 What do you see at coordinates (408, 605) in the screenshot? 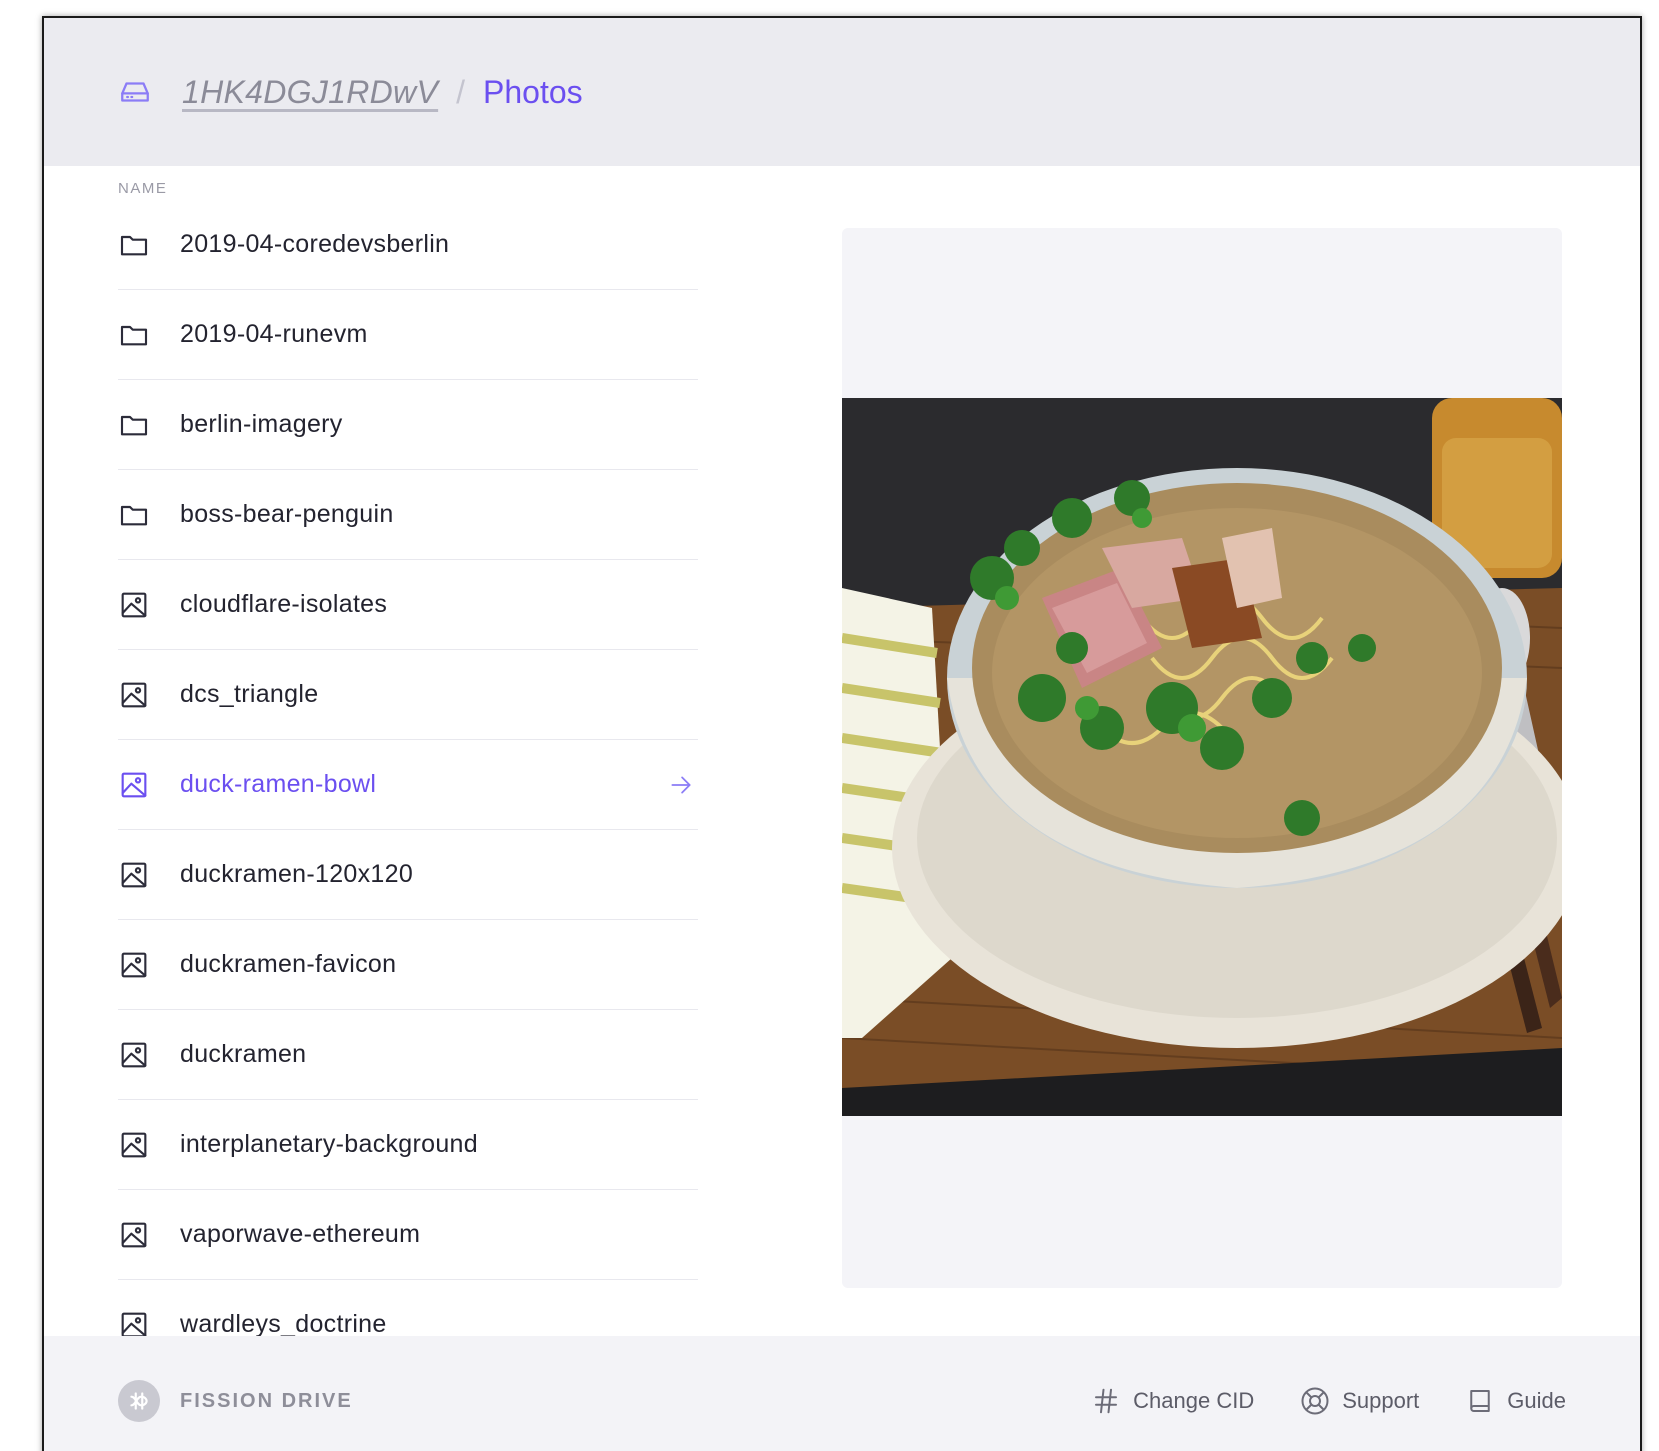
I see `file-row: cloudflare-isolates` at bounding box center [408, 605].